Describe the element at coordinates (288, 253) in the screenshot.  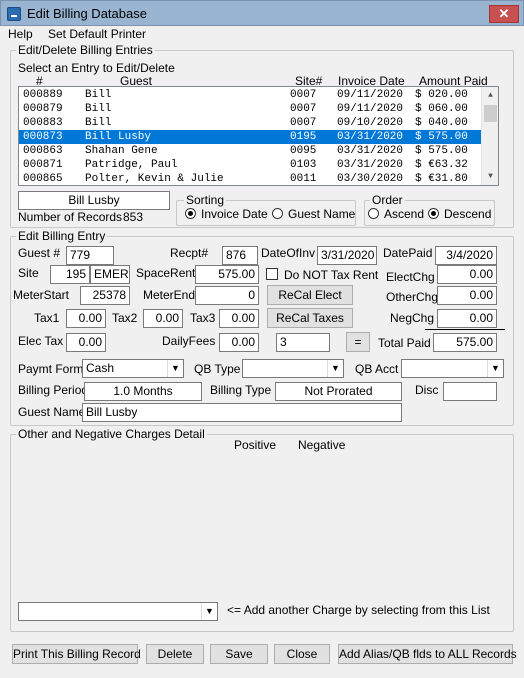
I see `date-of-inv-label: DateOfInv` at that location.